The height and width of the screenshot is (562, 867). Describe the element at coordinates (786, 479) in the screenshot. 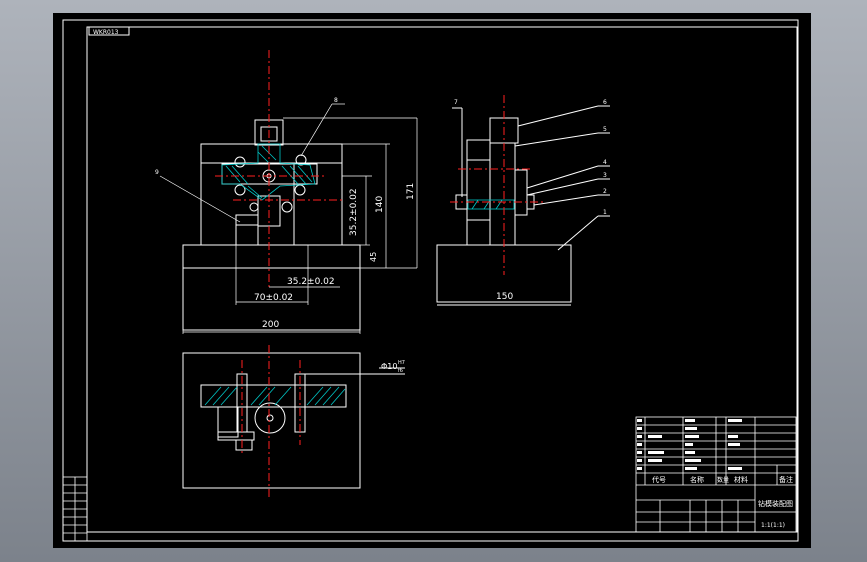

I see `title-block-header-remark: 备注` at that location.